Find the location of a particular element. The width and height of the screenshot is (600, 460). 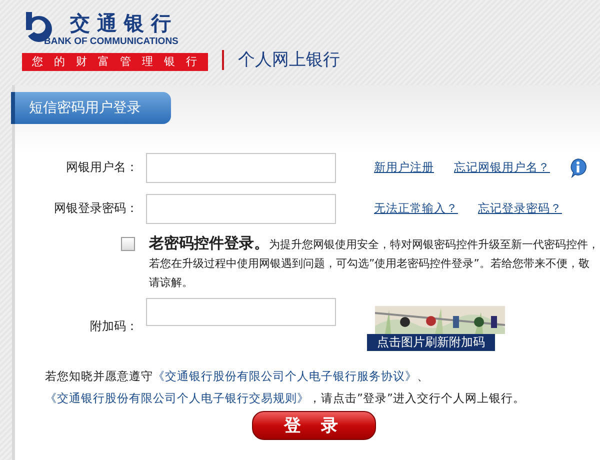

slogan-banner: 您的财富管理银行 is located at coordinates (115, 62).